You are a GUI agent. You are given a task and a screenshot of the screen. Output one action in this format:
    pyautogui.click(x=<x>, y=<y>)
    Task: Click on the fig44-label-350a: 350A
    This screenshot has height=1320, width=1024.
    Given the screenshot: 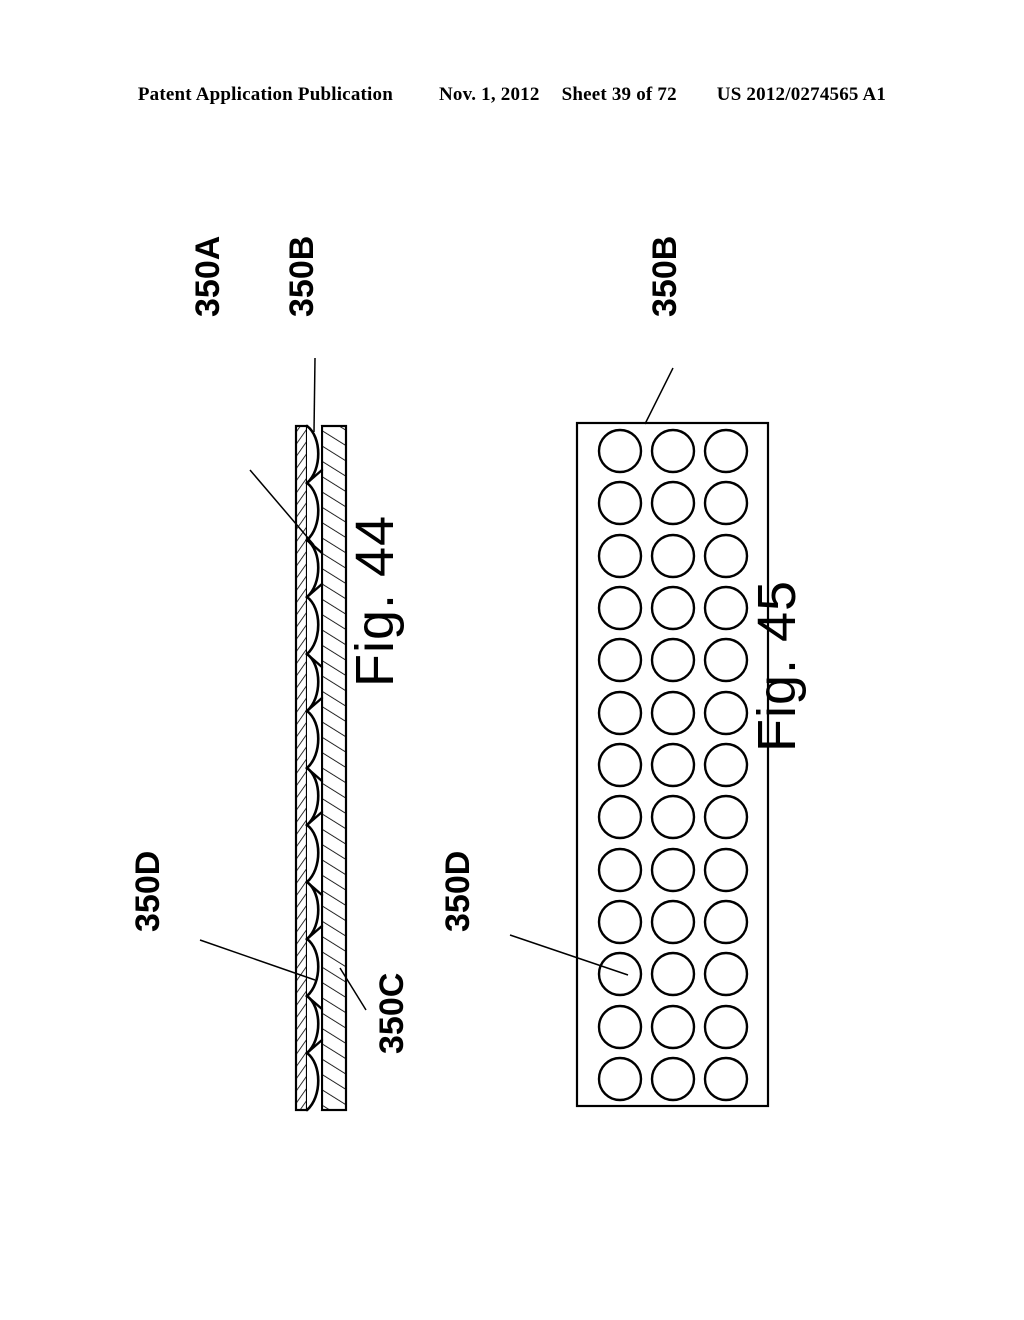 What is the action you would take?
    pyautogui.click(x=208, y=276)
    